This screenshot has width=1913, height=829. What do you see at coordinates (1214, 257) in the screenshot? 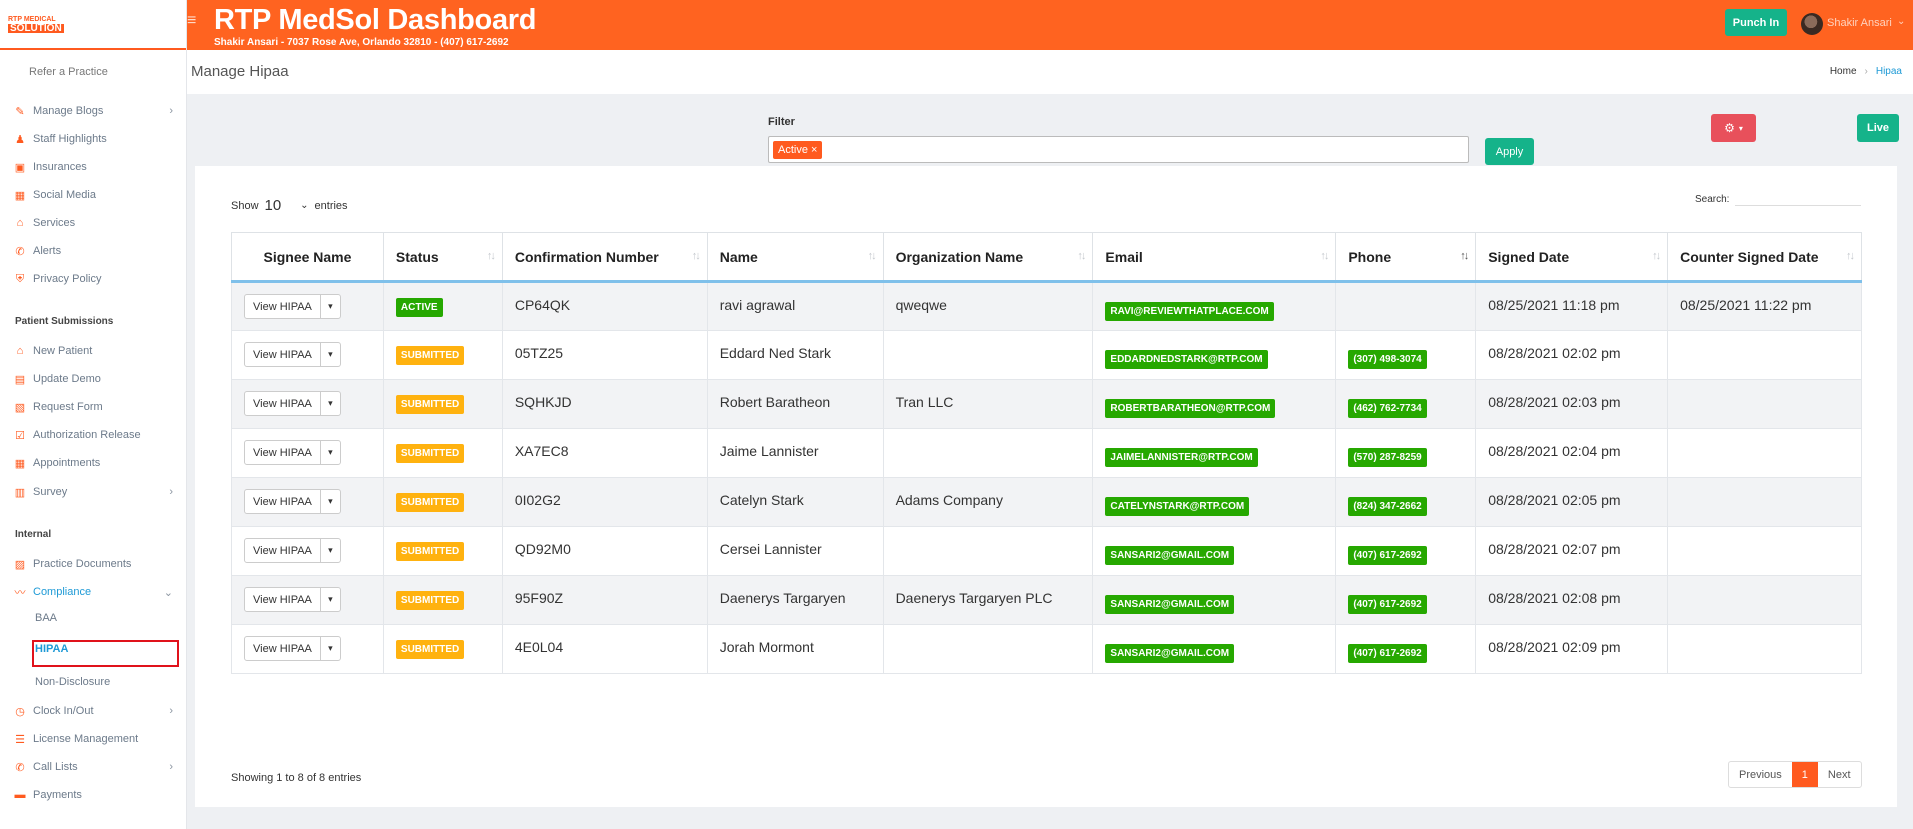
I see `column-header-email: Email ↑↓` at bounding box center [1214, 257].